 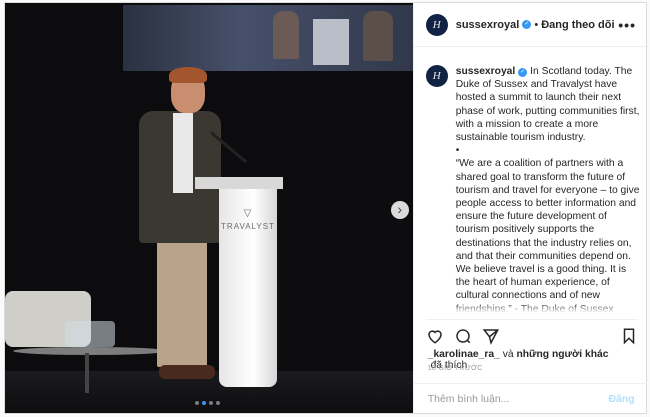 I want to click on following-button: Đang theo dõi, so click(x=577, y=25).